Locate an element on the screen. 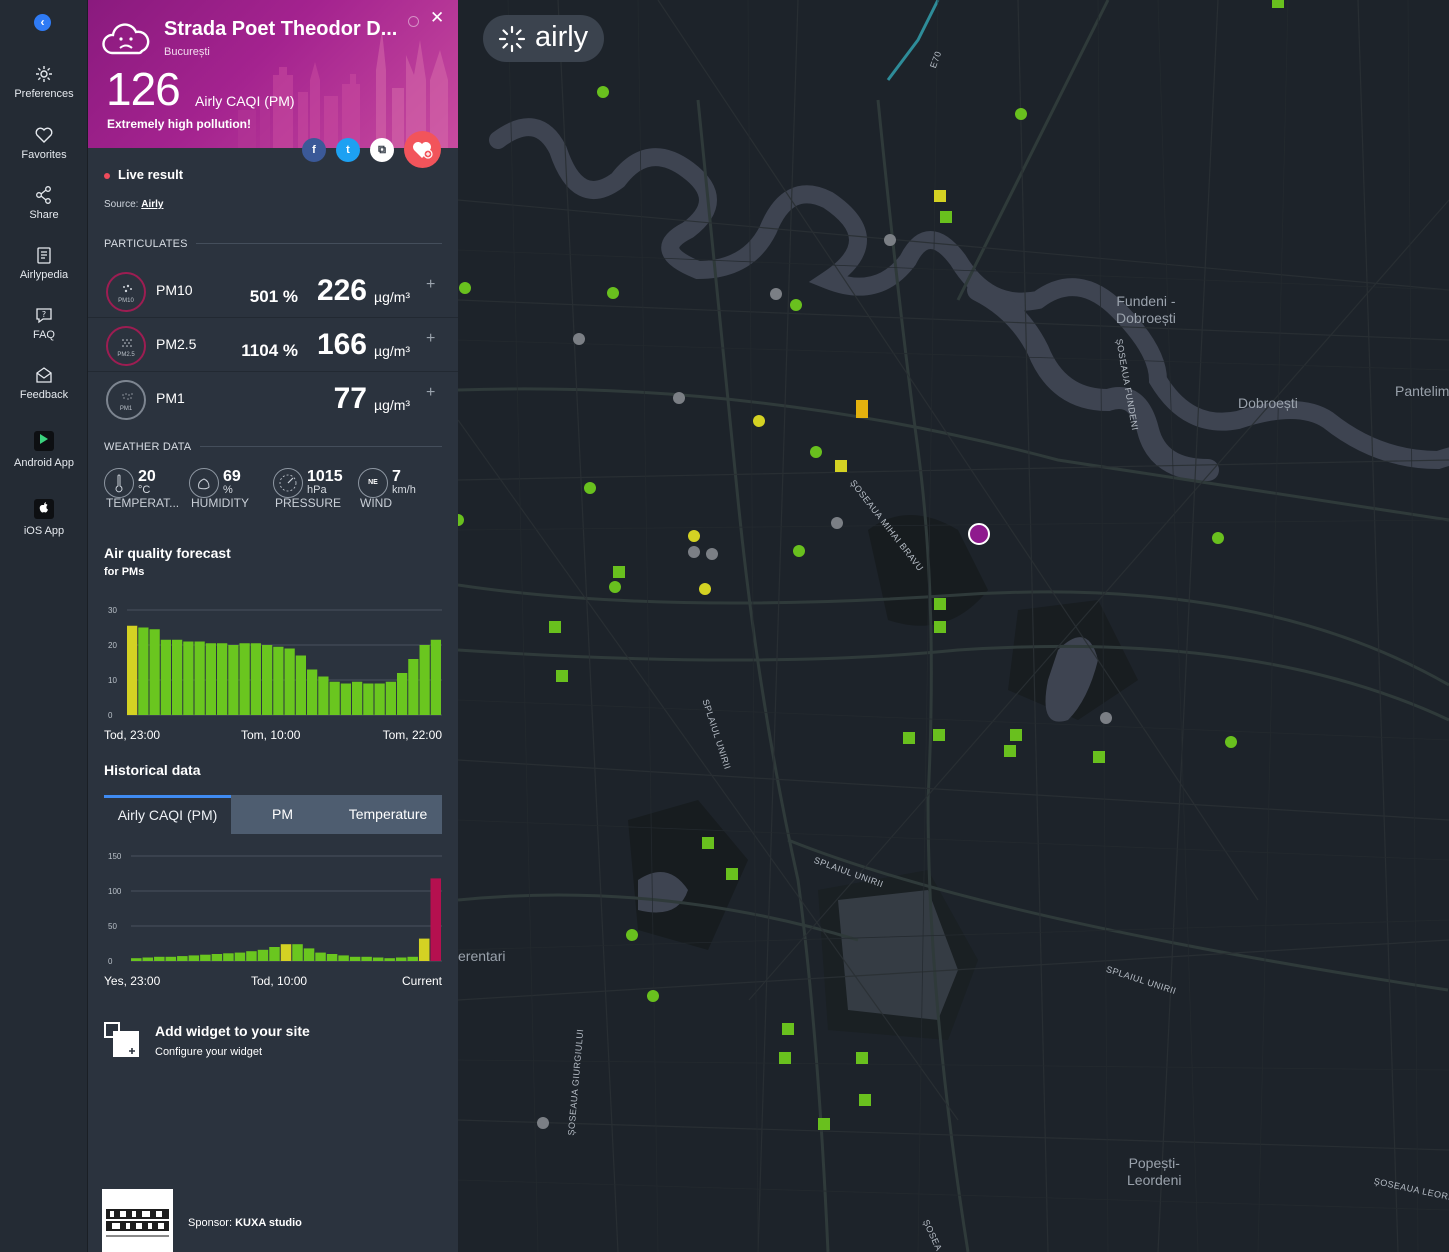 This screenshot has width=1449, height=1252. pm25-row: PM2.5 PM2.5 1104 % 166 µg/m³ + is located at coordinates (273, 345).